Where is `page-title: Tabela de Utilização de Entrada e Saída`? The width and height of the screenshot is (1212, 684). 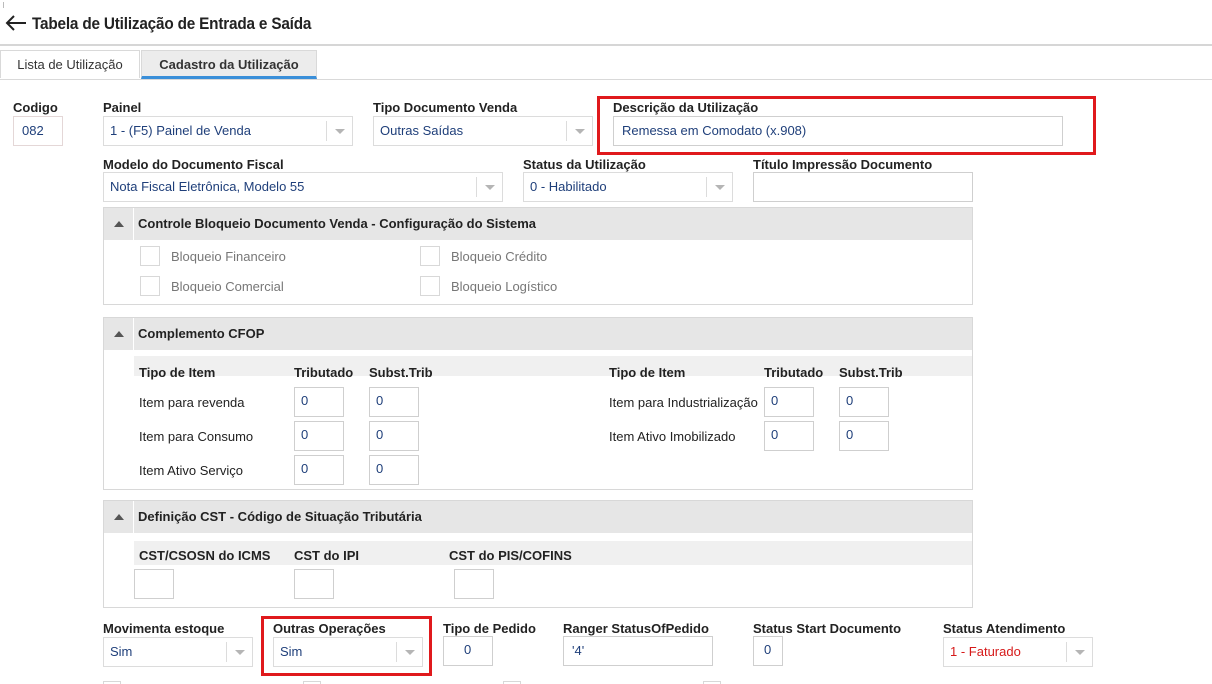 page-title: Tabela de Utilização de Entrada e Saída is located at coordinates (172, 23).